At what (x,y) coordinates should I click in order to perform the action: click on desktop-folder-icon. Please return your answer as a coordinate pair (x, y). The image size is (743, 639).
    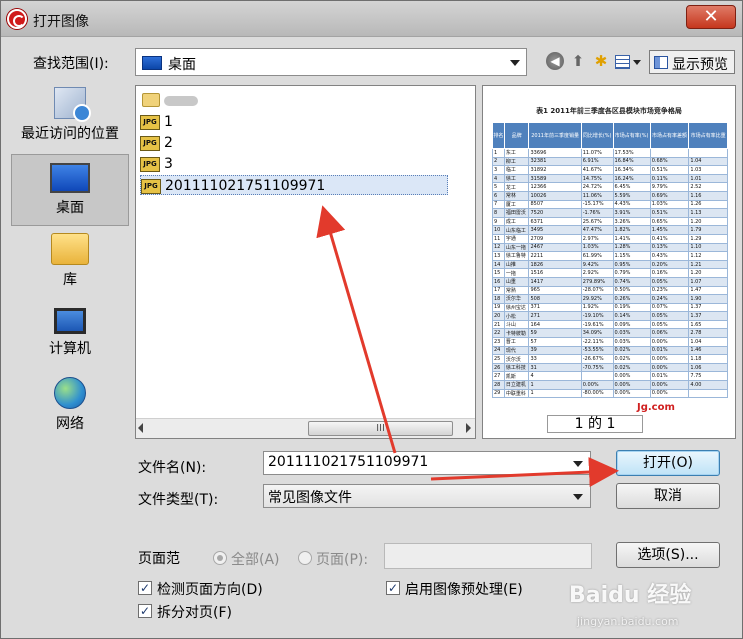
    Looking at the image, I should click on (152, 63).